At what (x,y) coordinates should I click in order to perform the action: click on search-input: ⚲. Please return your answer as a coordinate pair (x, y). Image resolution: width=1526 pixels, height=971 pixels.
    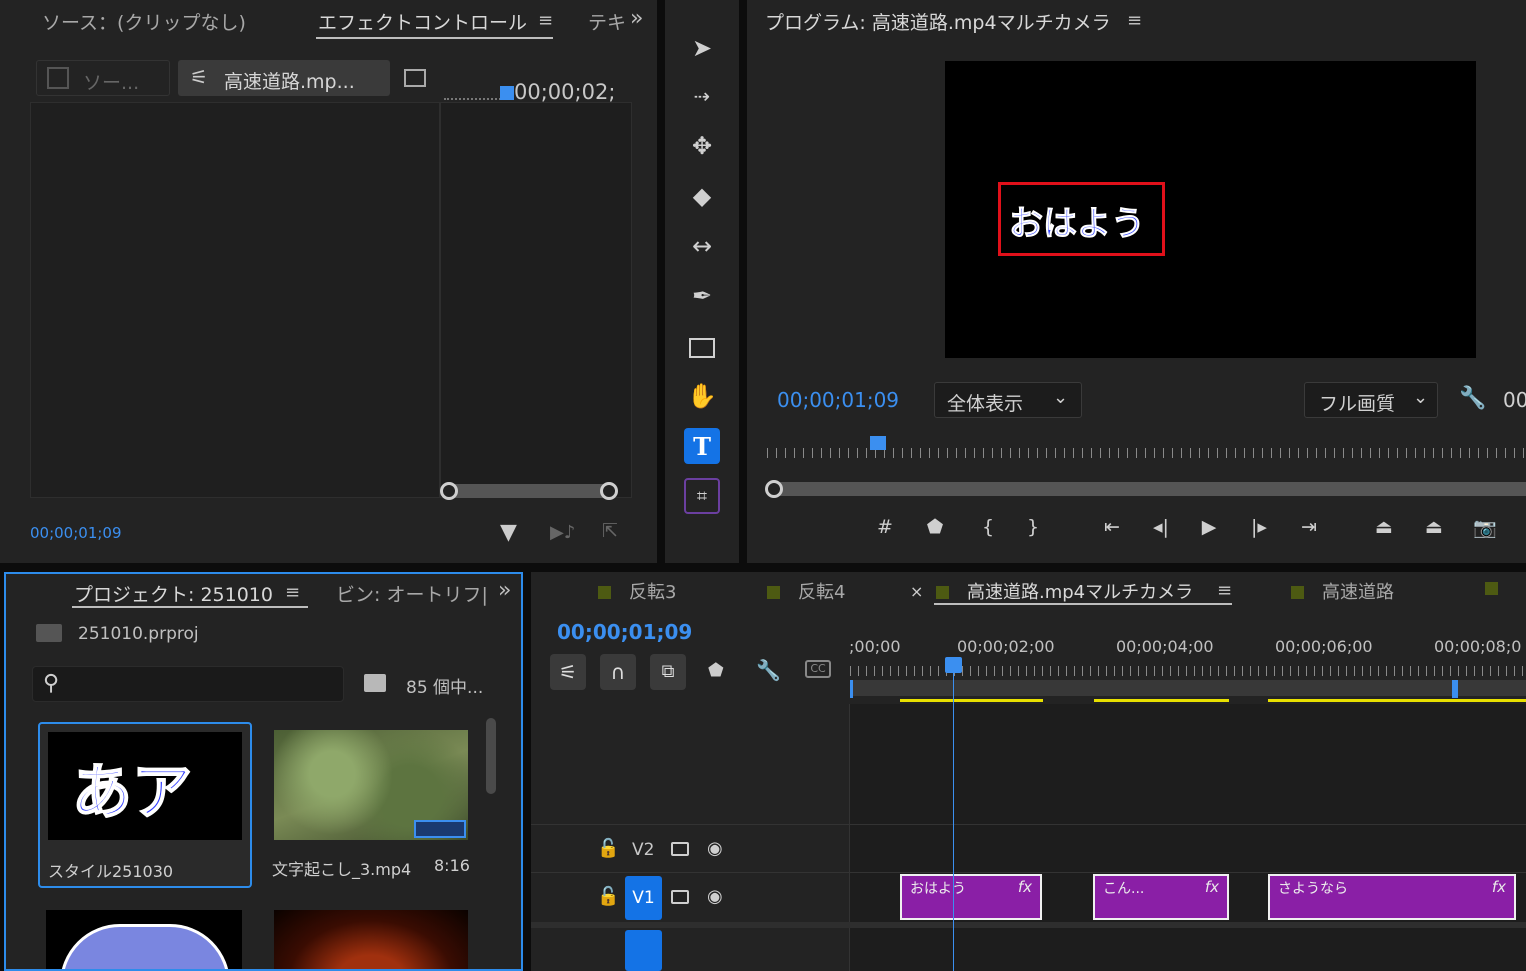
    Looking at the image, I should click on (188, 684).